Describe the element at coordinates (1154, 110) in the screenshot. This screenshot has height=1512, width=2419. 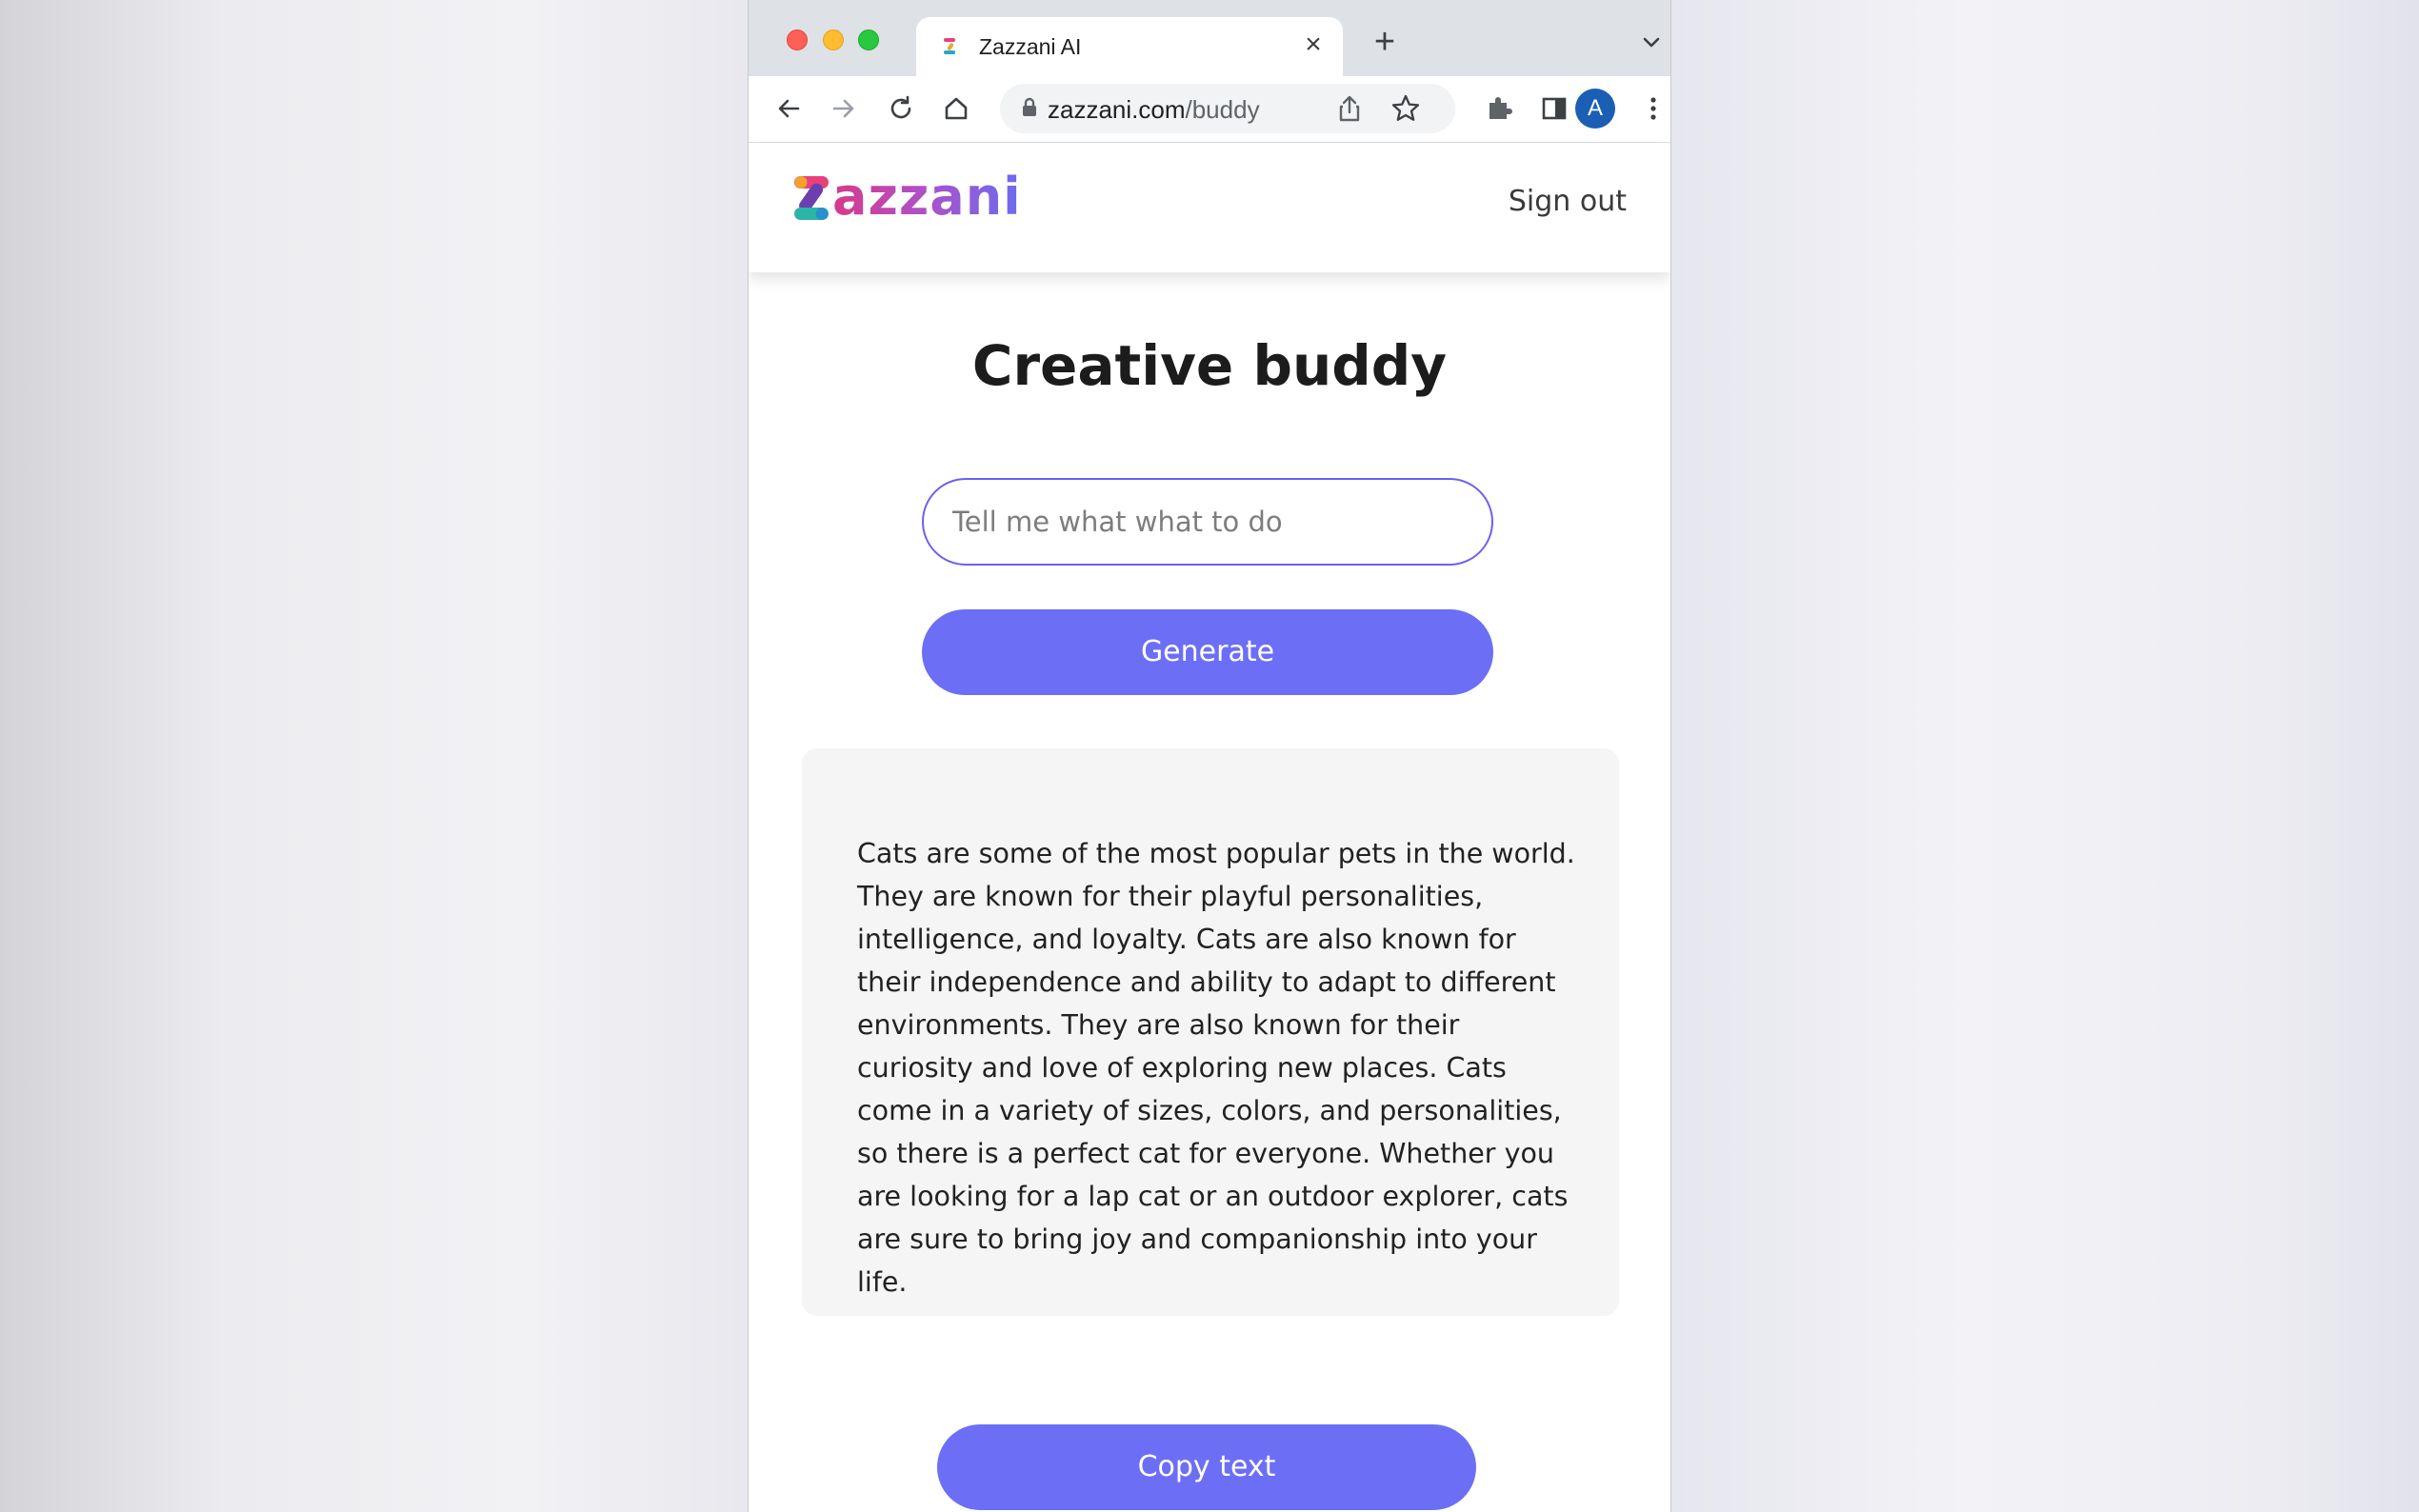
I see `url-text: zazzani.com/buddy` at that location.